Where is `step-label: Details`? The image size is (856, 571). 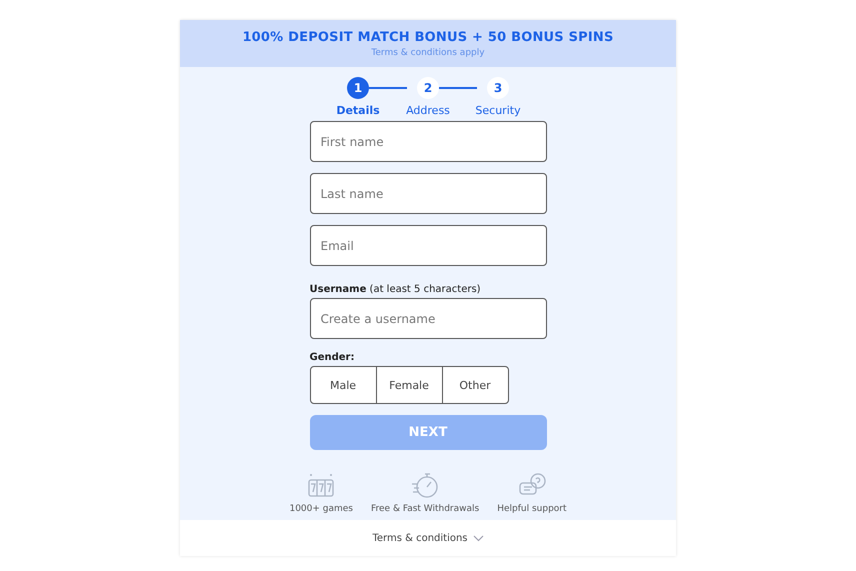
step-label: Details is located at coordinates (358, 110).